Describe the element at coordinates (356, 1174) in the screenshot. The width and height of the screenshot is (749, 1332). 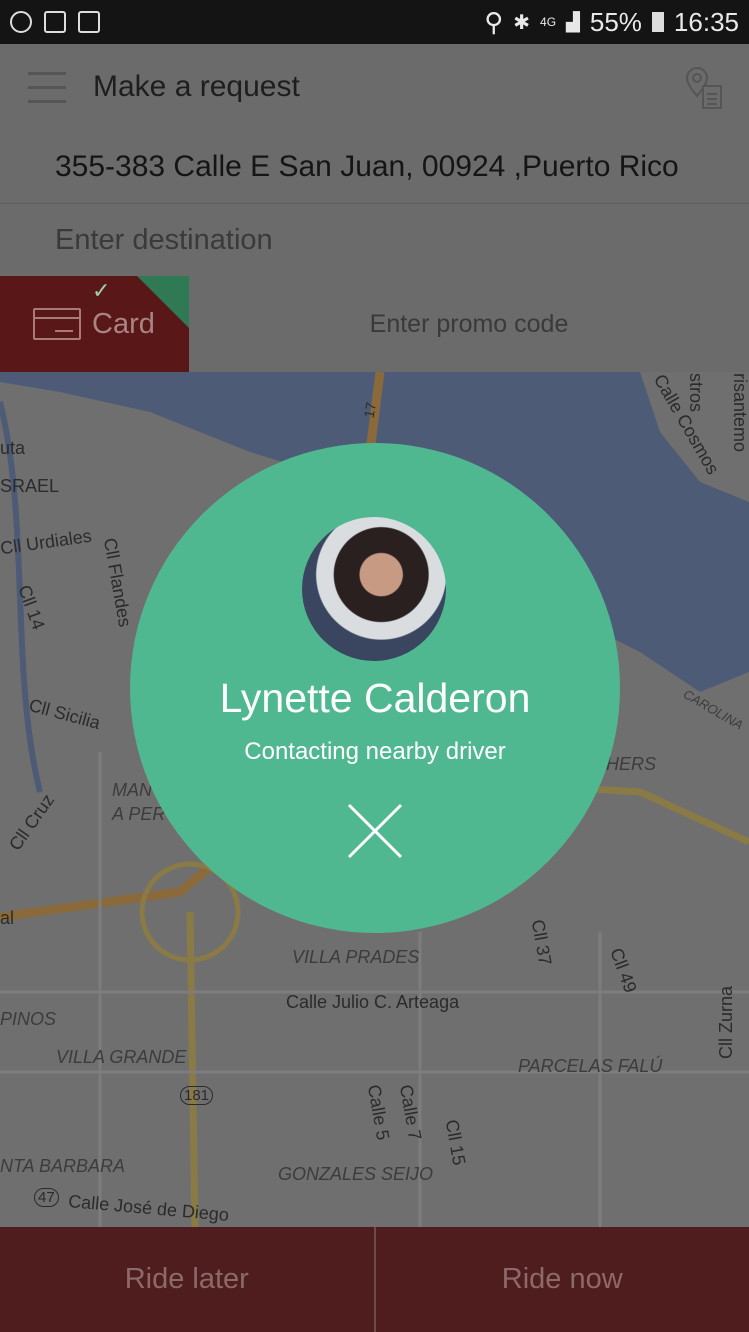
I see `map-label: GONZALES SEIJO` at that location.